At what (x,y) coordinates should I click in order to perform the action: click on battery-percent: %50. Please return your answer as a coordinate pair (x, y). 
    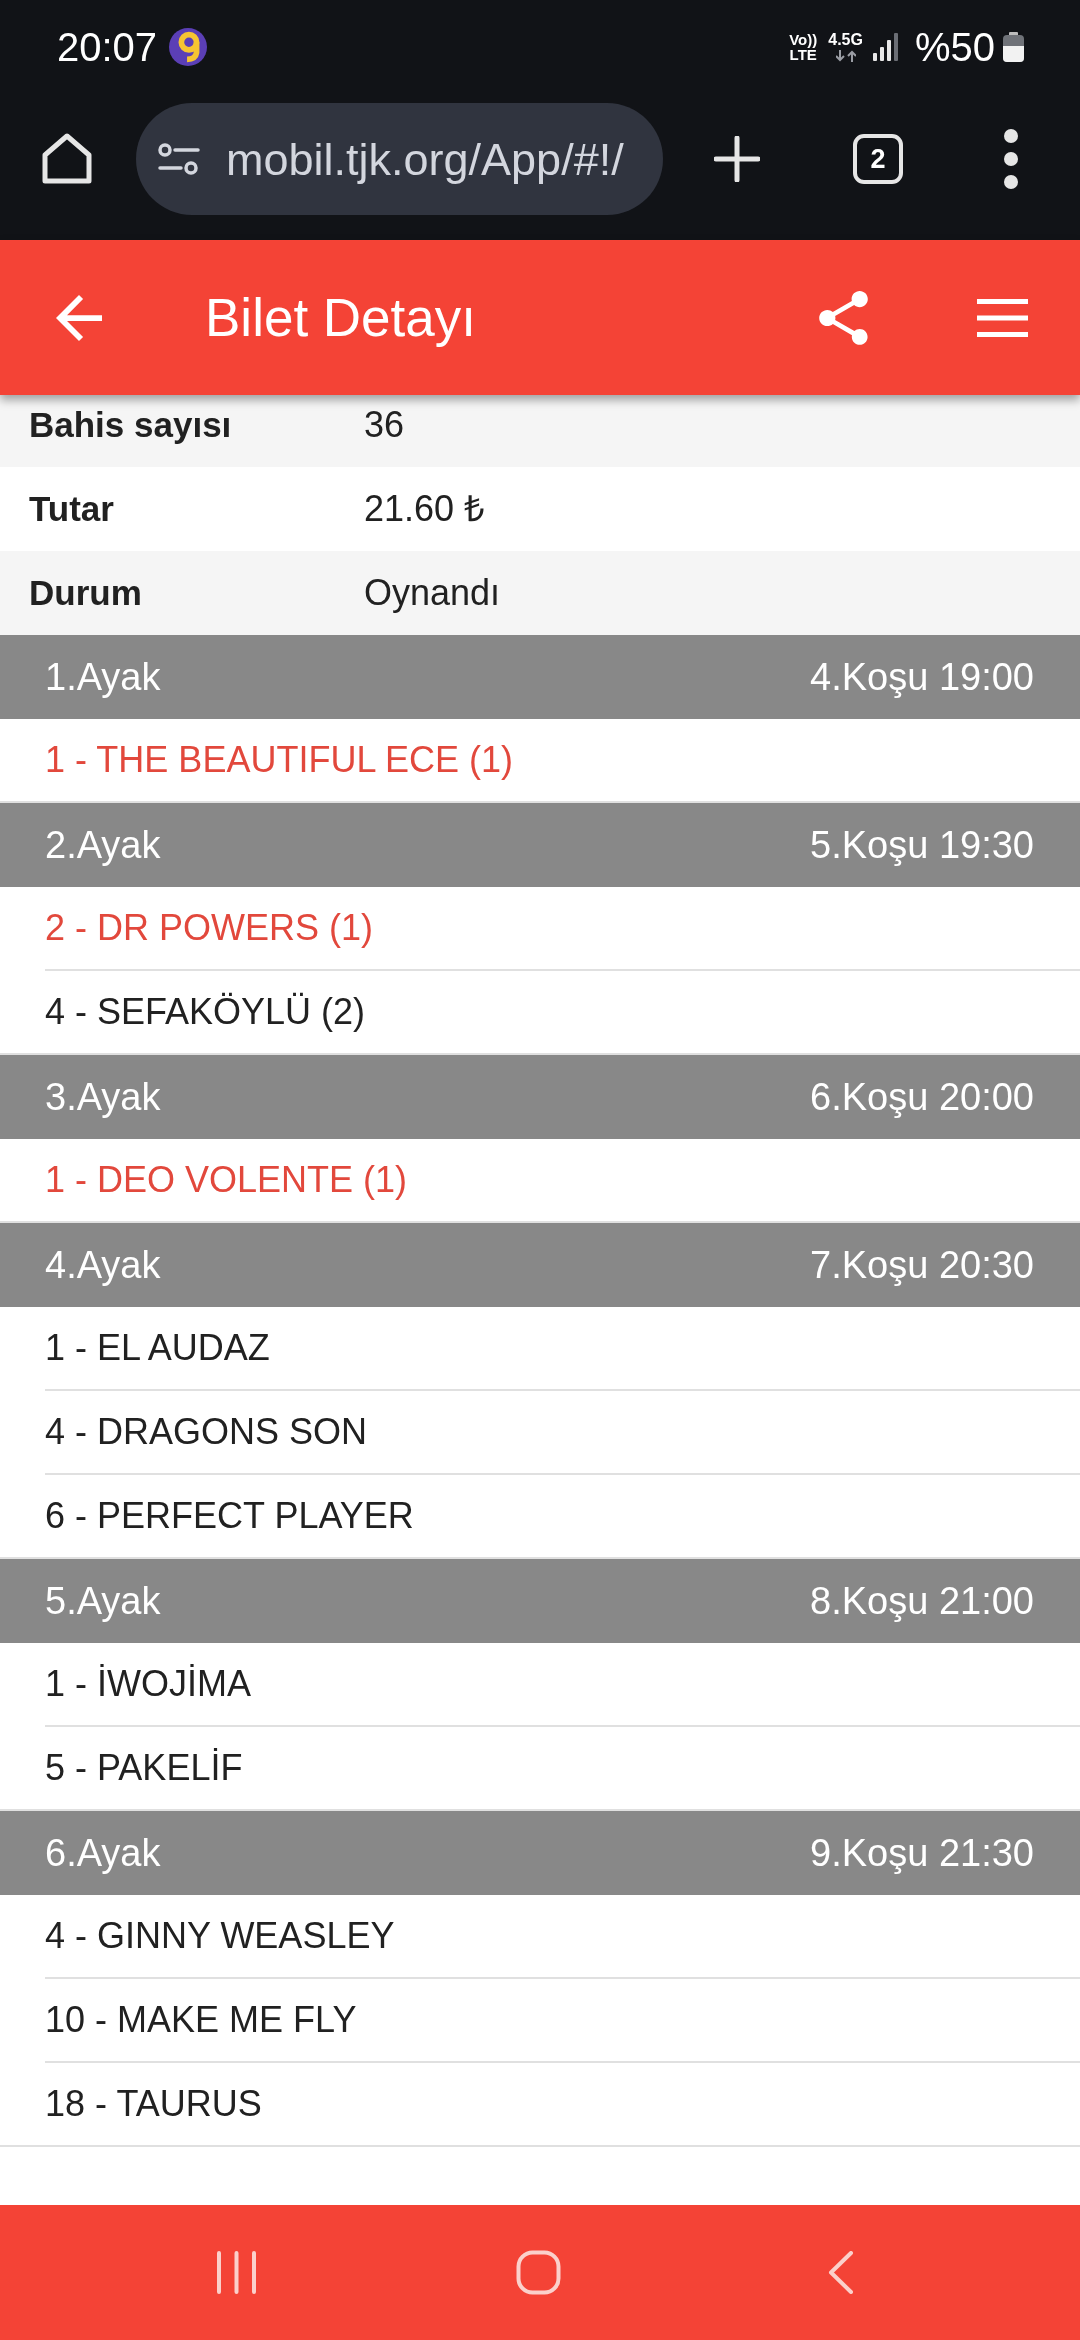
    Looking at the image, I should click on (954, 47).